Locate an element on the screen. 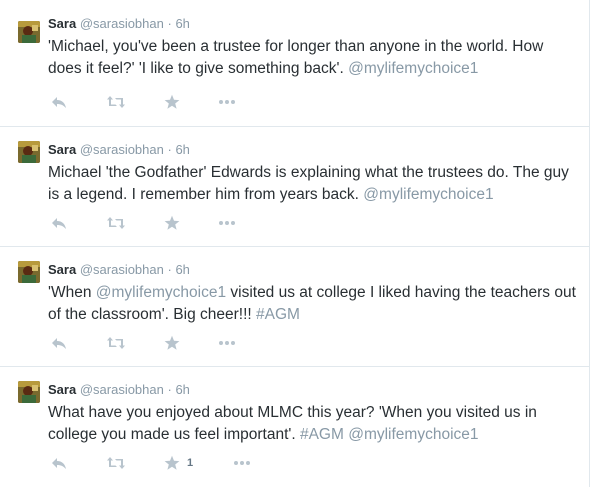 This screenshot has height=487, width=590. favorite-button: 1 is located at coordinates (178, 463).